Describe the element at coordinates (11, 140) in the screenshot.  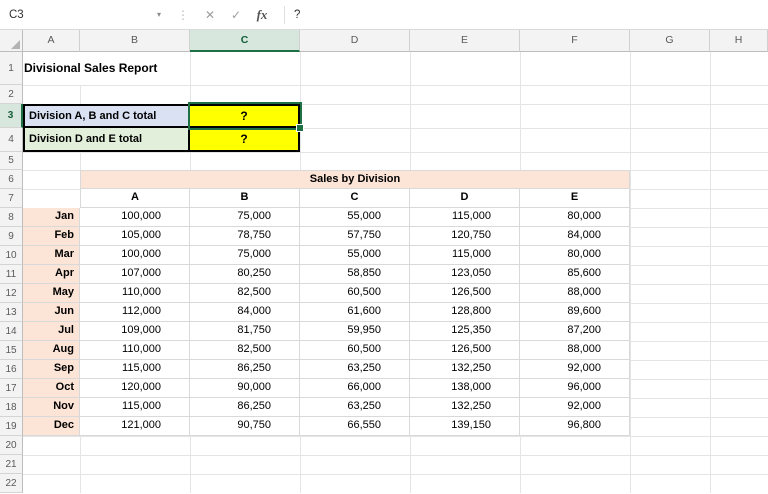
I see `row-header-4: 4` at that location.